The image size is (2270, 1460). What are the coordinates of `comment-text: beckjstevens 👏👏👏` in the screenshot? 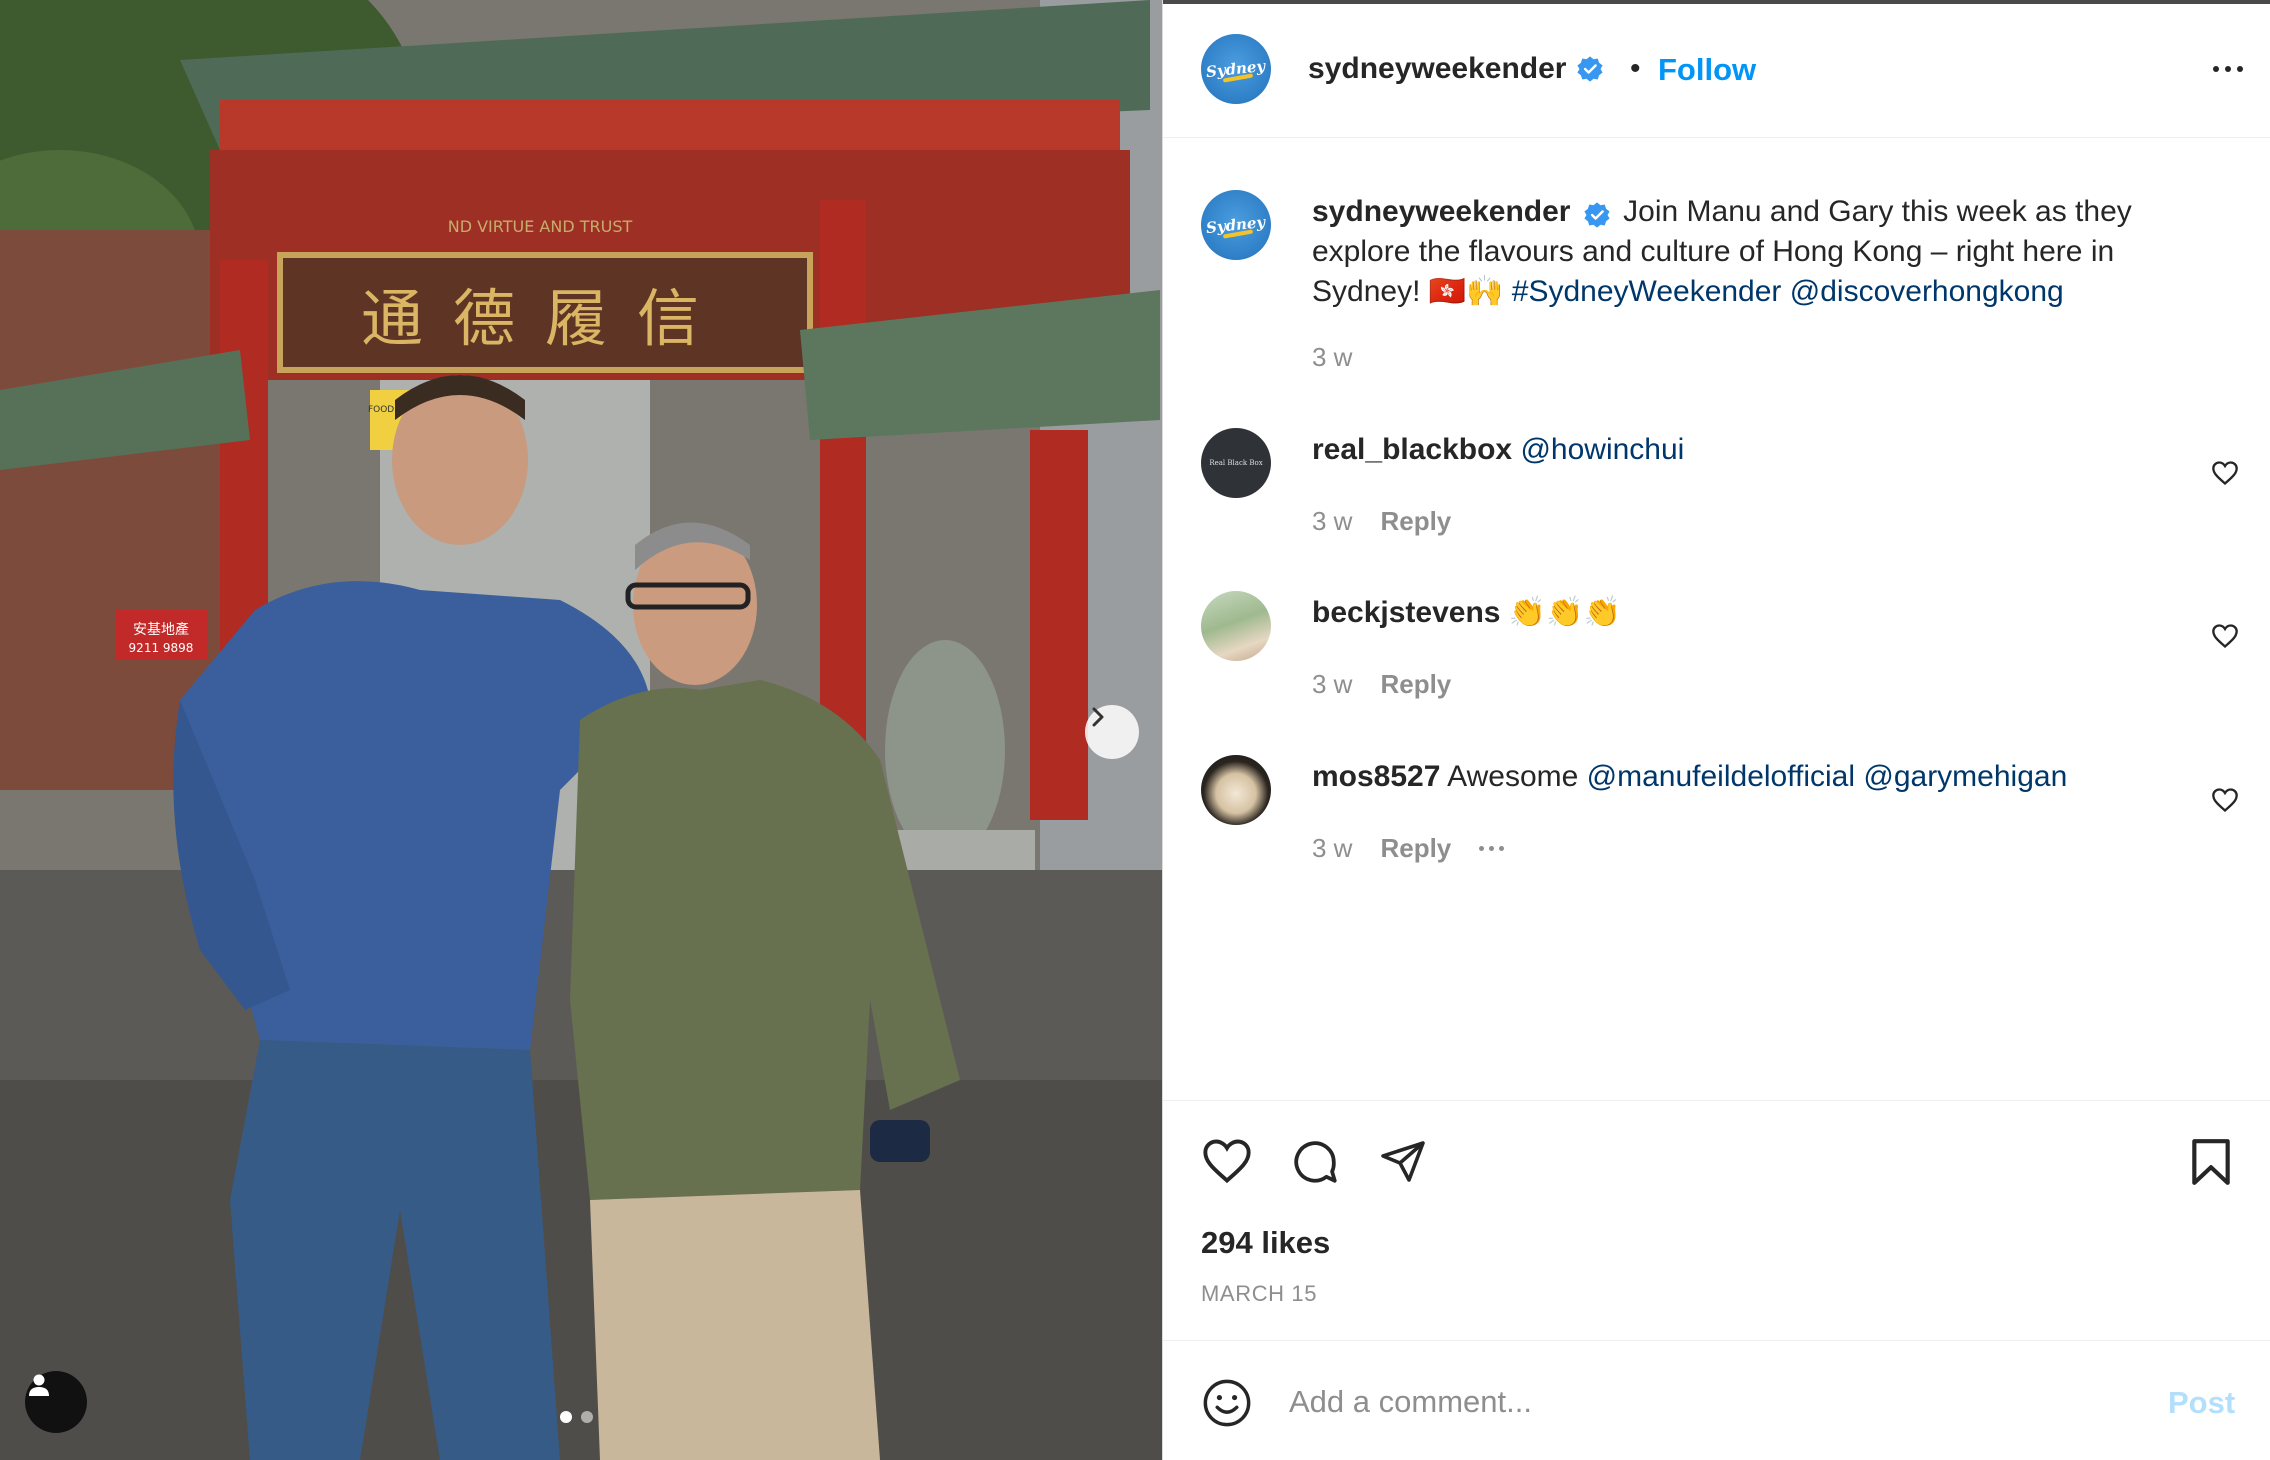 It's located at (1756, 613).